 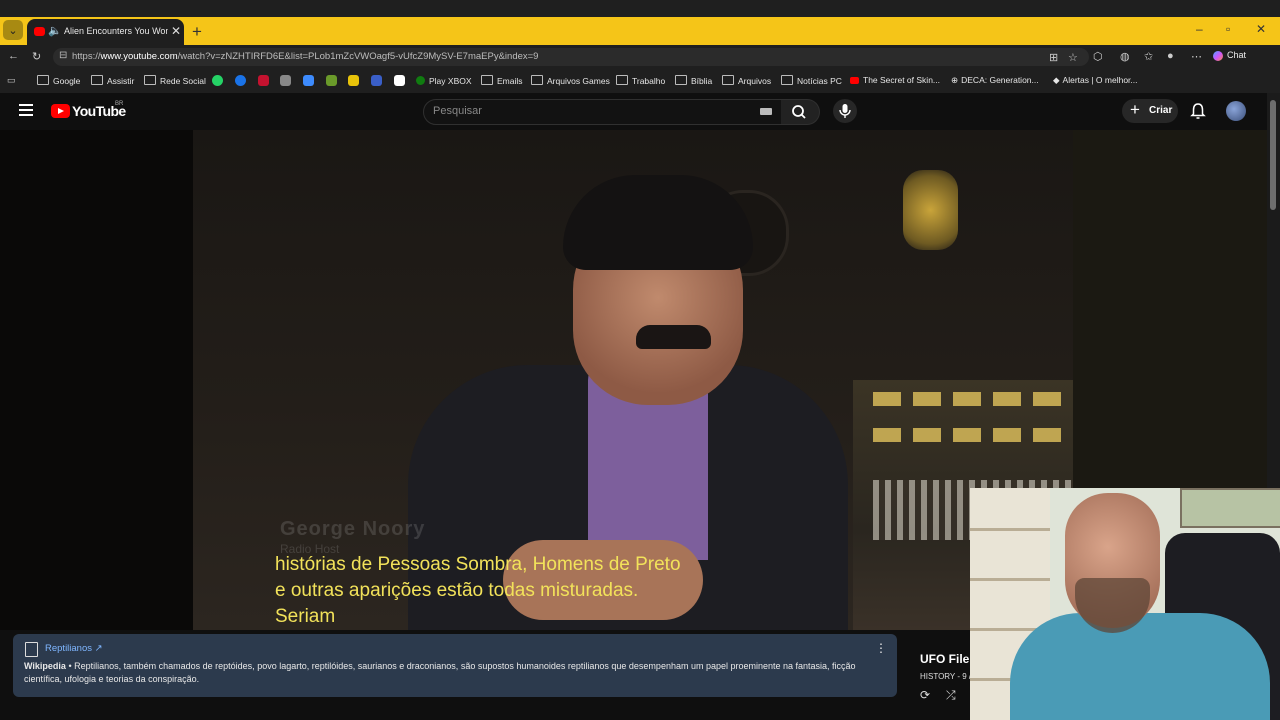 What do you see at coordinates (930, 210) in the screenshot?
I see `studio-lamp` at bounding box center [930, 210].